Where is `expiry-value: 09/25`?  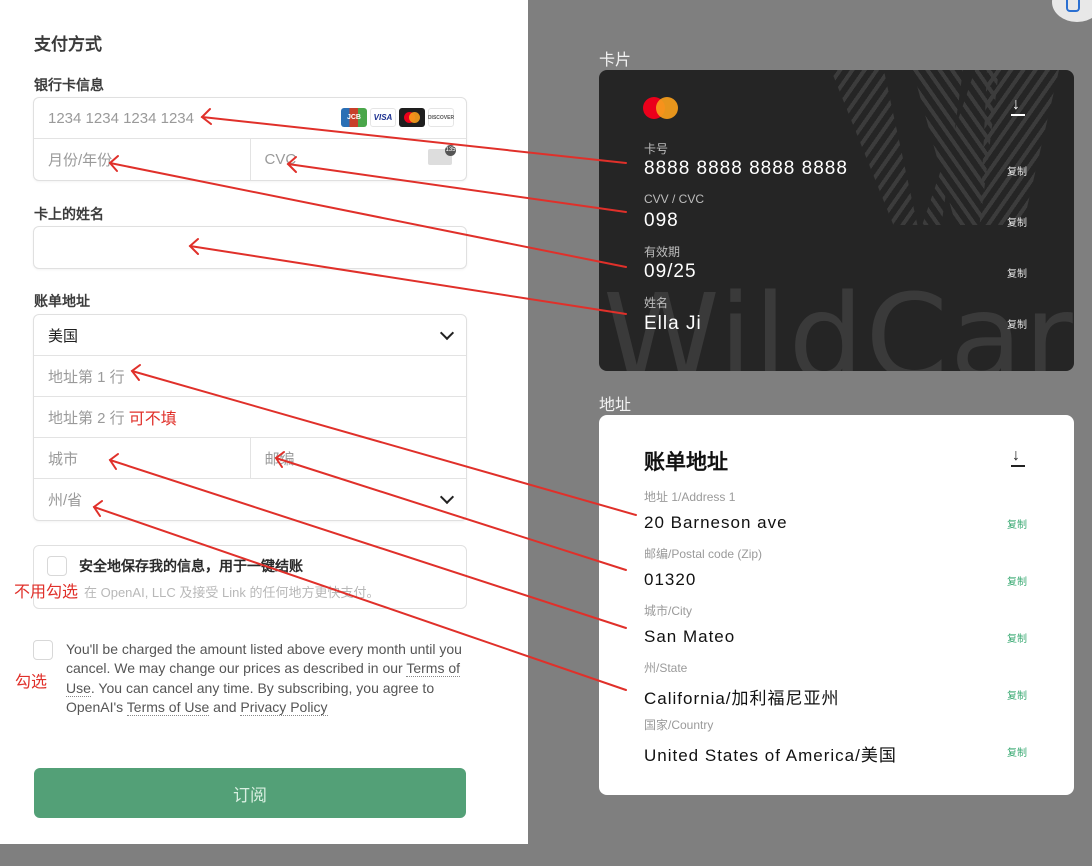 expiry-value: 09/25 is located at coordinates (670, 271).